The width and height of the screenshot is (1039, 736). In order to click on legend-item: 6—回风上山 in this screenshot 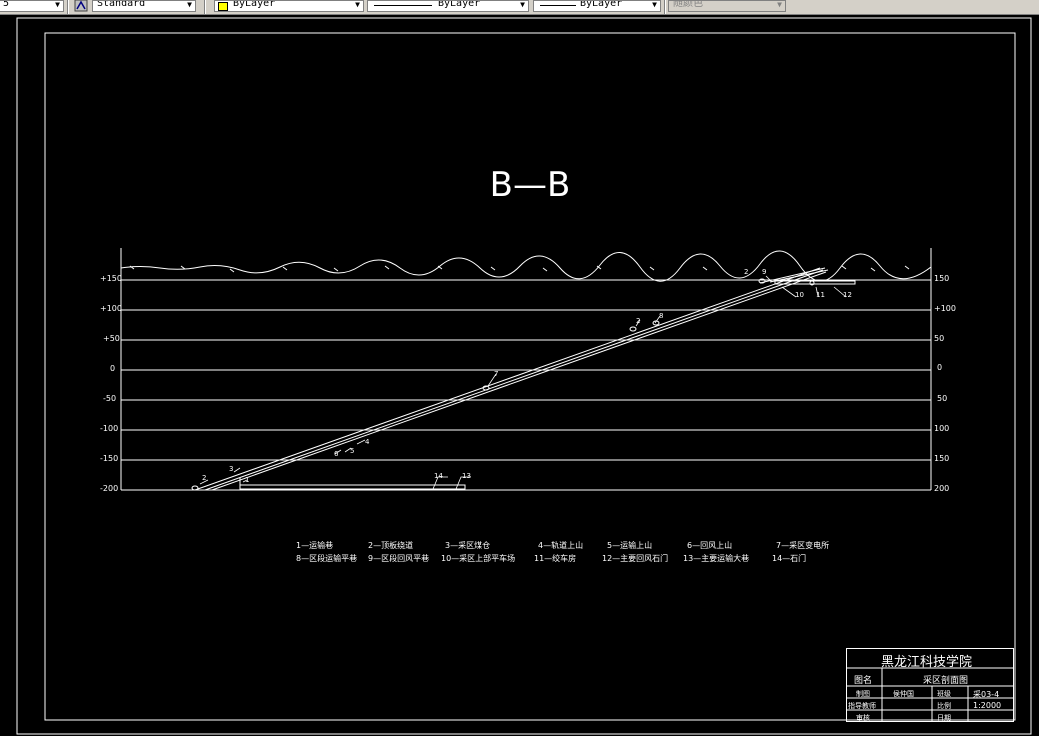, I will do `click(710, 545)`.